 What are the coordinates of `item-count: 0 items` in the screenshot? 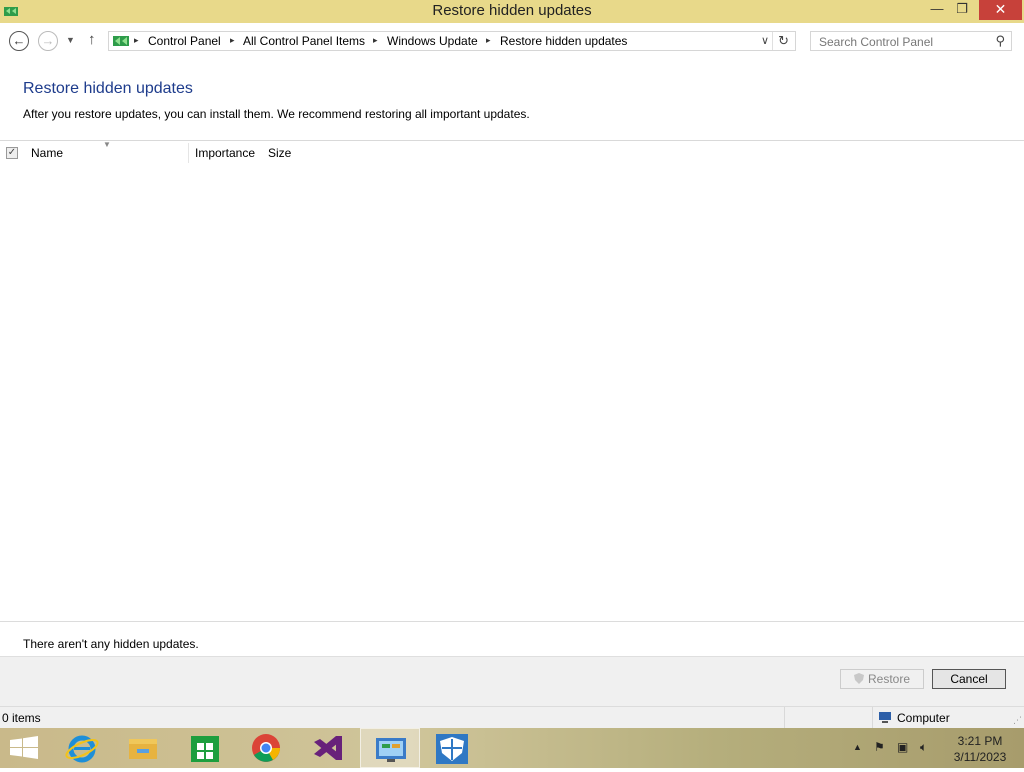 It's located at (21, 718).